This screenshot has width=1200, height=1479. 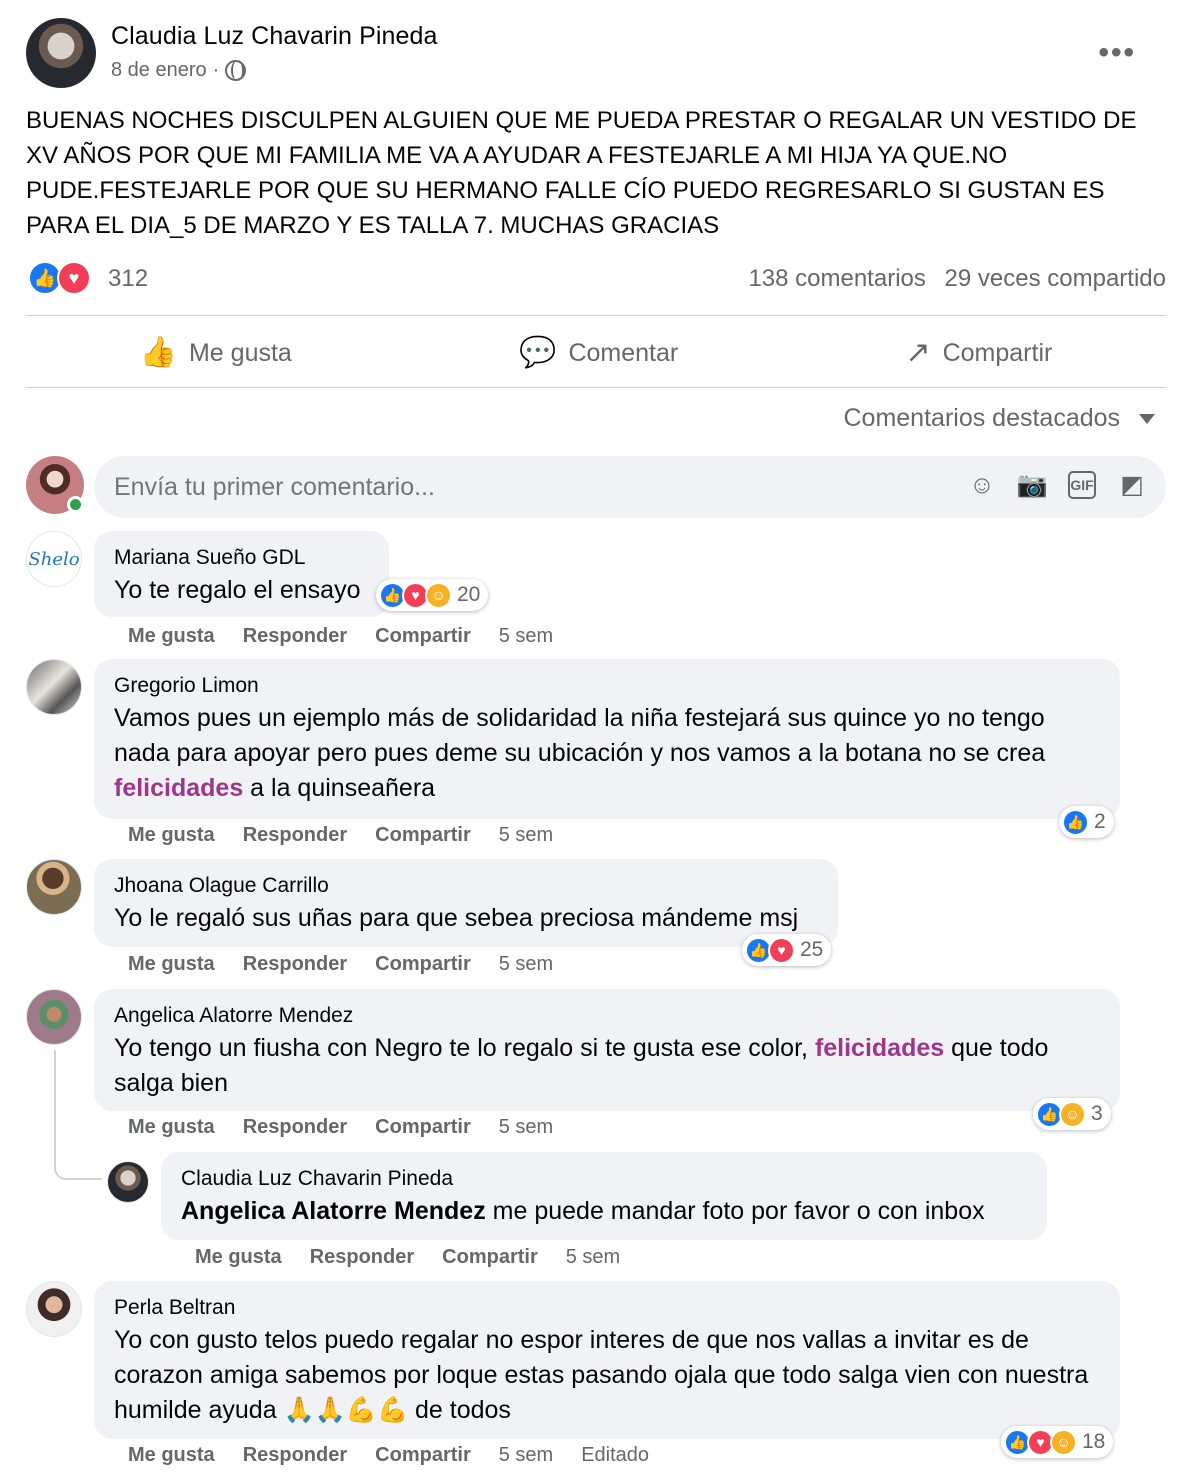 What do you see at coordinates (438, 595) in the screenshot?
I see `care-reaction-icon: ☺` at bounding box center [438, 595].